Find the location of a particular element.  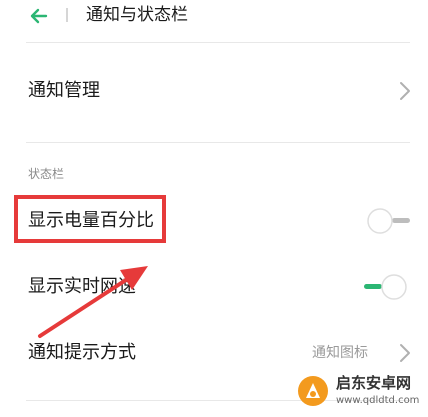

realtime-speed-label: 显示实时网速 is located at coordinates (82, 286).